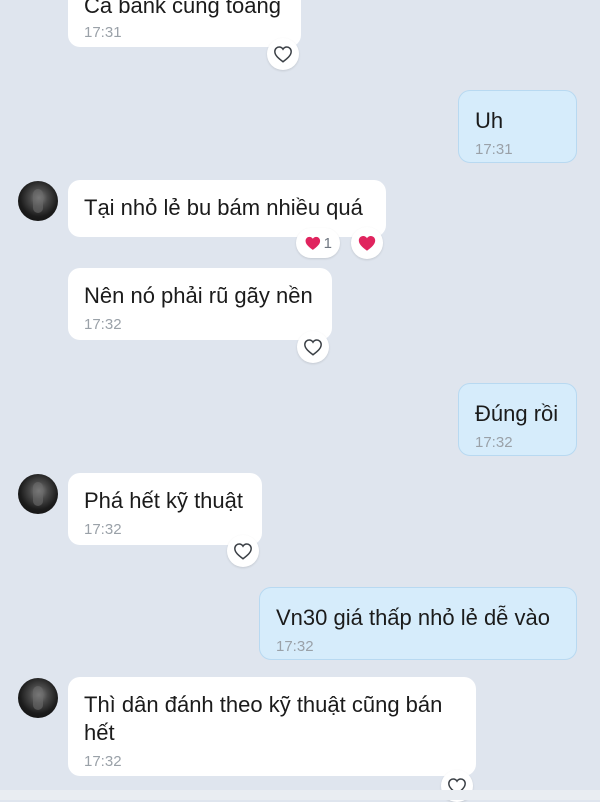 The width and height of the screenshot is (600, 802). I want to click on message-text: Cả bank cũng toang, so click(182, 9).